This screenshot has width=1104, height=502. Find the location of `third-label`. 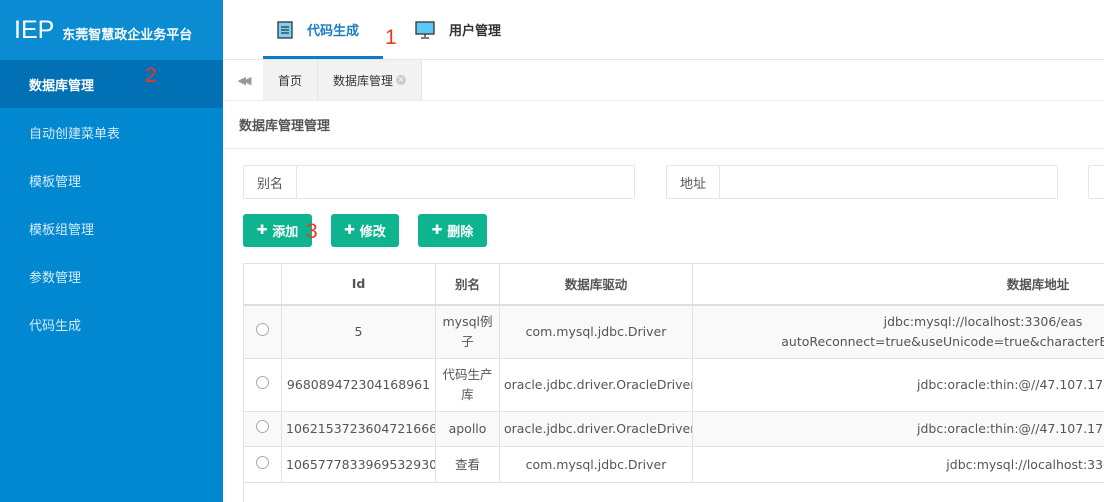

third-label is located at coordinates (1096, 182).